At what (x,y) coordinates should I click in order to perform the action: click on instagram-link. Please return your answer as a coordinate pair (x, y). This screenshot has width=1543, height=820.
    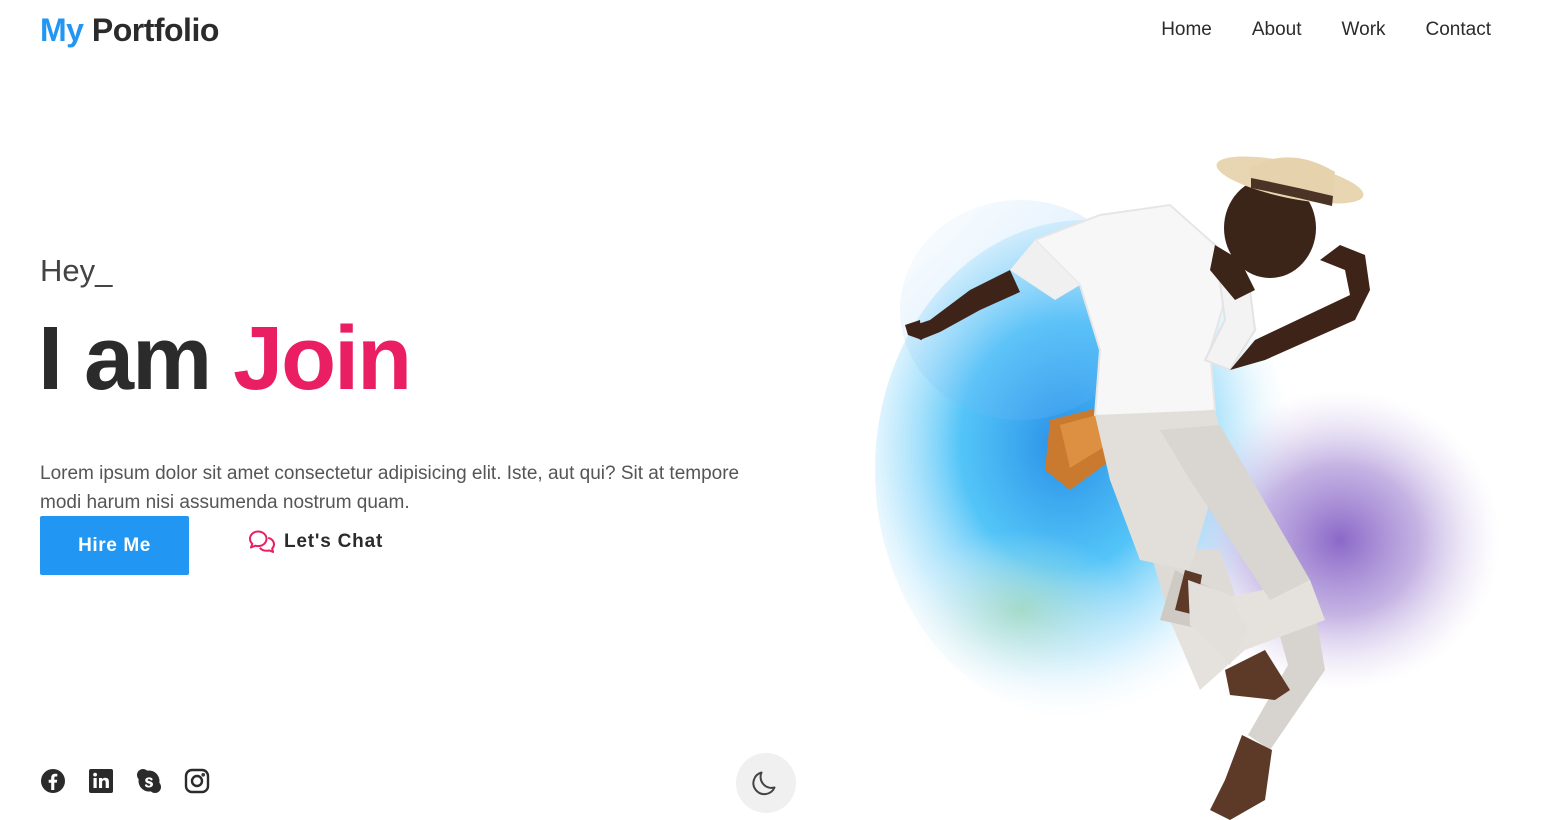
    Looking at the image, I should click on (197, 781).